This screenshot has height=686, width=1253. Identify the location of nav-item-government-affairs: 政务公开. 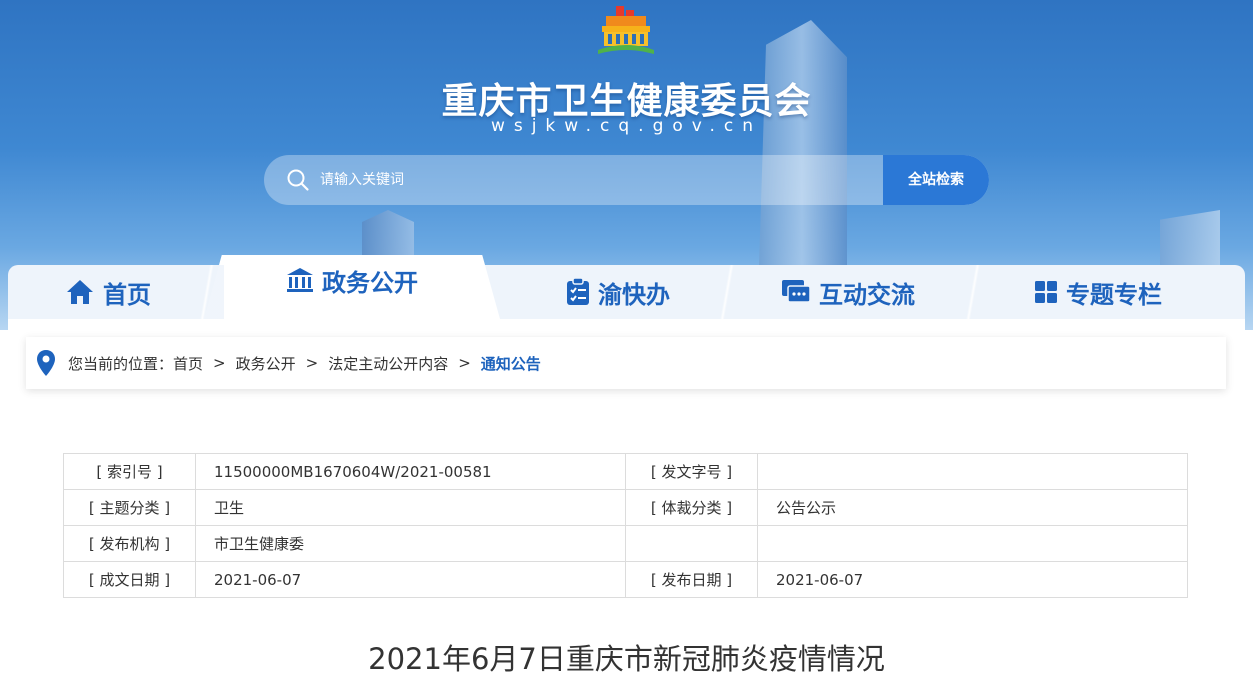
(352, 280).